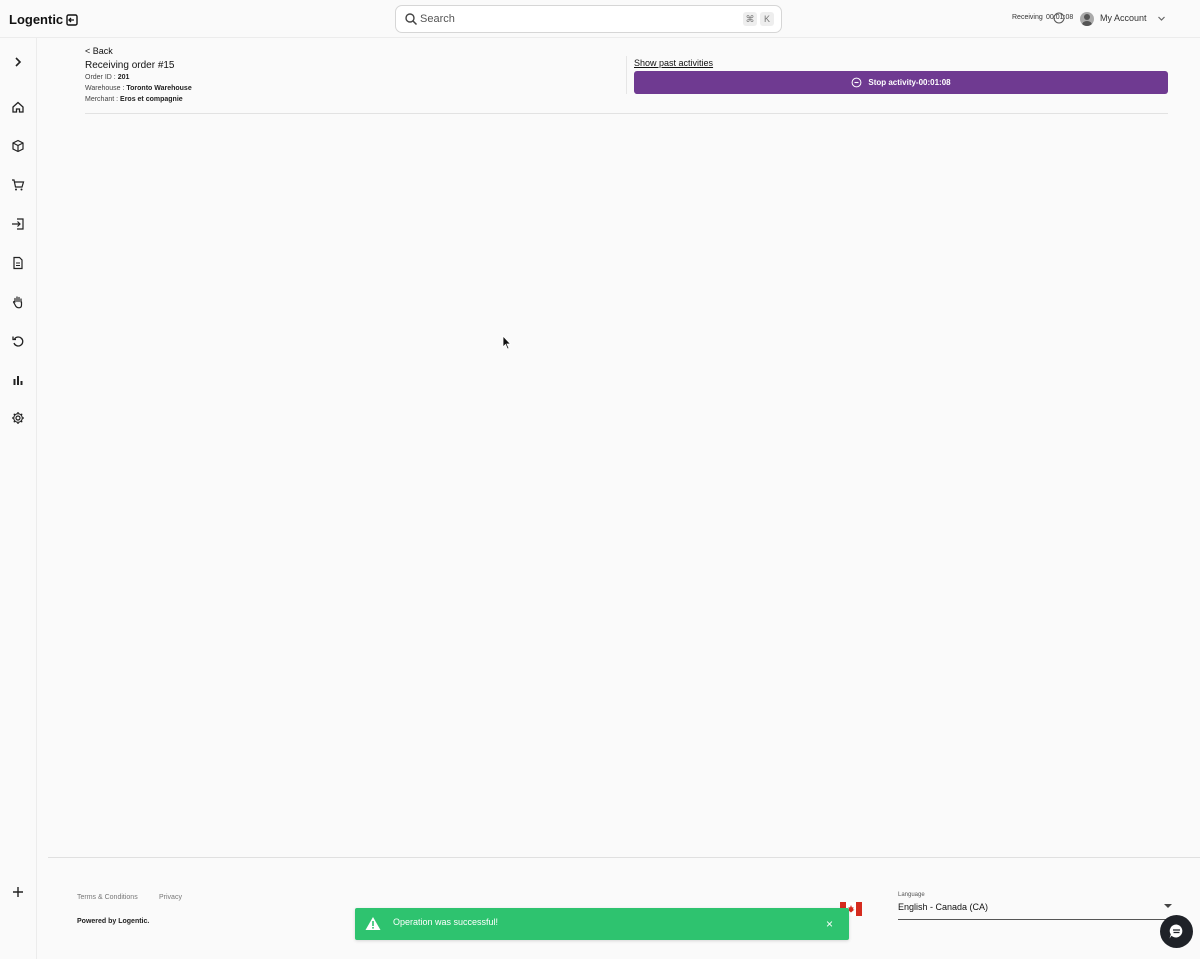 The width and height of the screenshot is (1200, 959). What do you see at coordinates (411, 19) in the screenshot?
I see `search-icon` at bounding box center [411, 19].